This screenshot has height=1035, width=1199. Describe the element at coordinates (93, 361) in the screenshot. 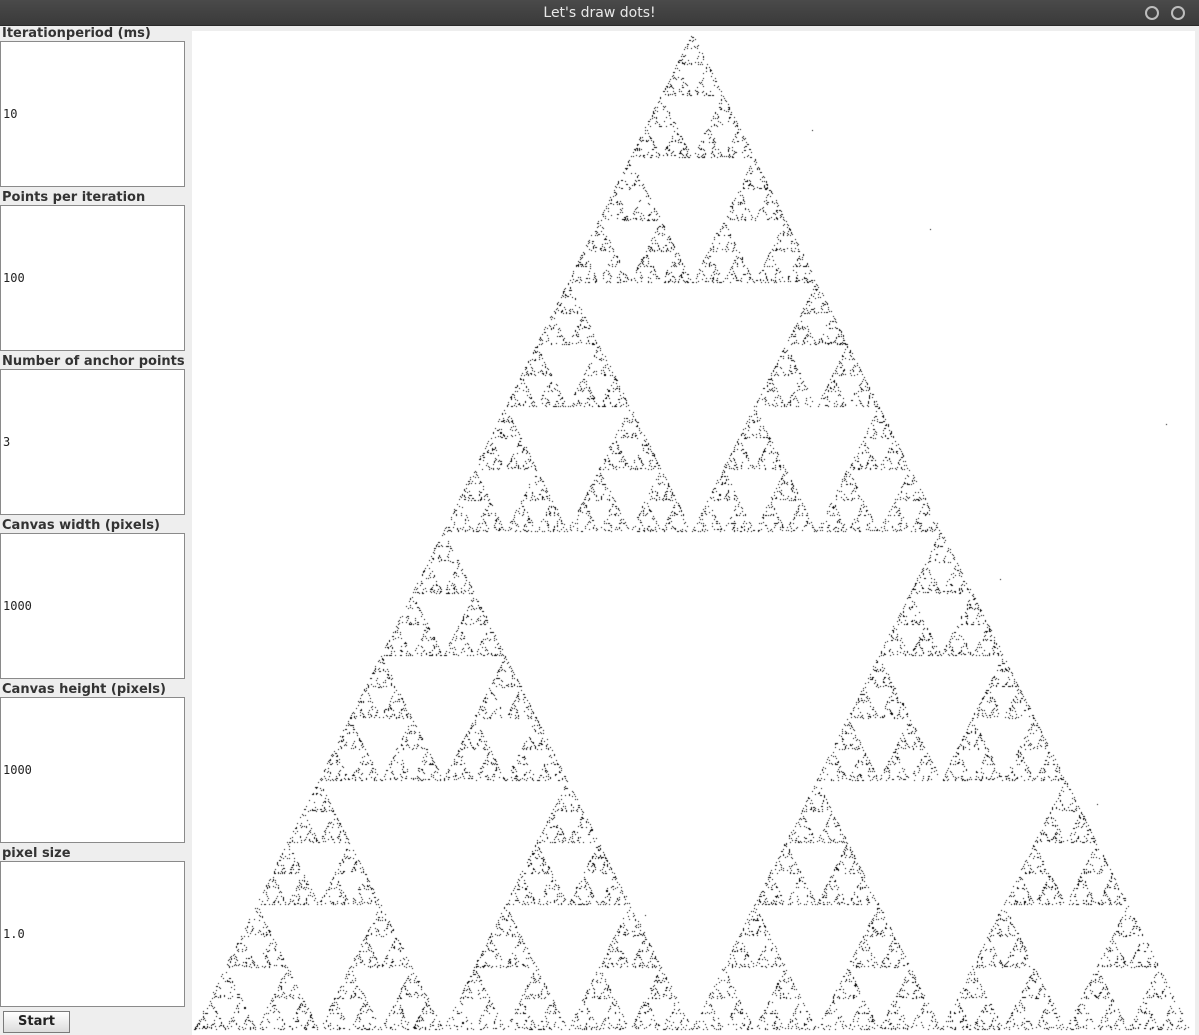

I see `anchor-points-label: Number of anchor points` at that location.